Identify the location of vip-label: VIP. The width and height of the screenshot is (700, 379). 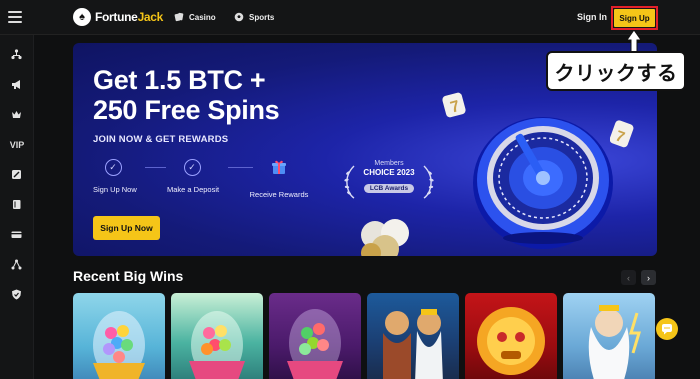
(17, 144).